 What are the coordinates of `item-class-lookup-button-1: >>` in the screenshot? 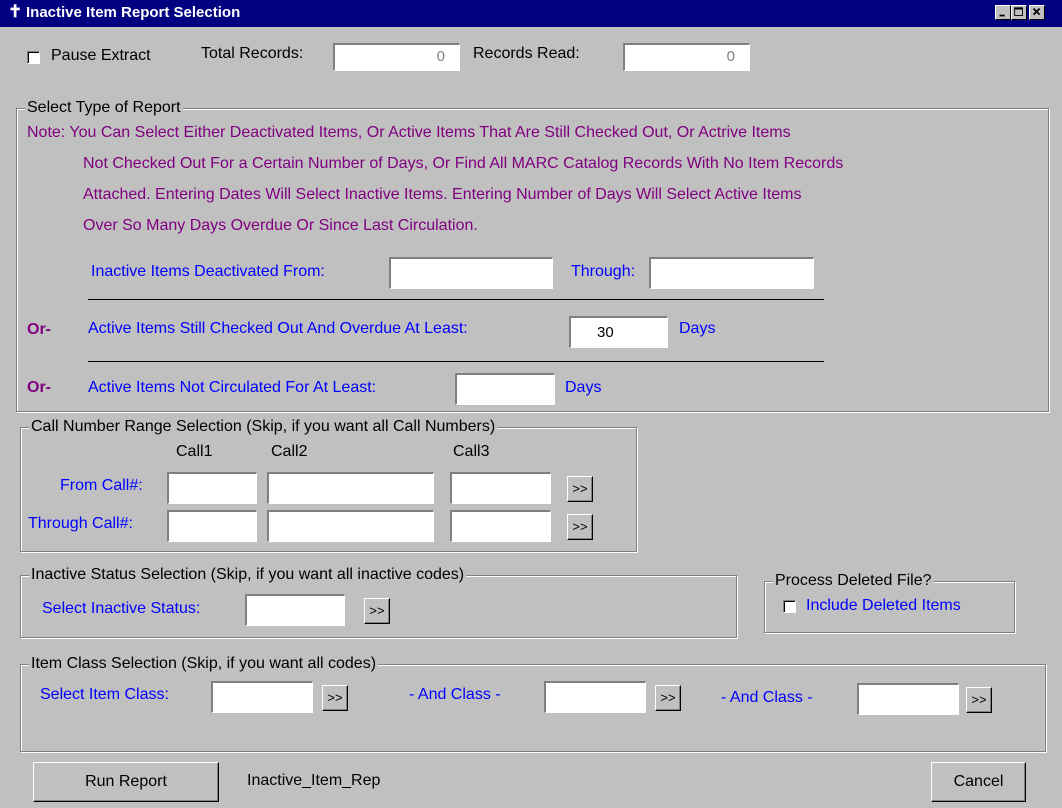 It's located at (335, 698).